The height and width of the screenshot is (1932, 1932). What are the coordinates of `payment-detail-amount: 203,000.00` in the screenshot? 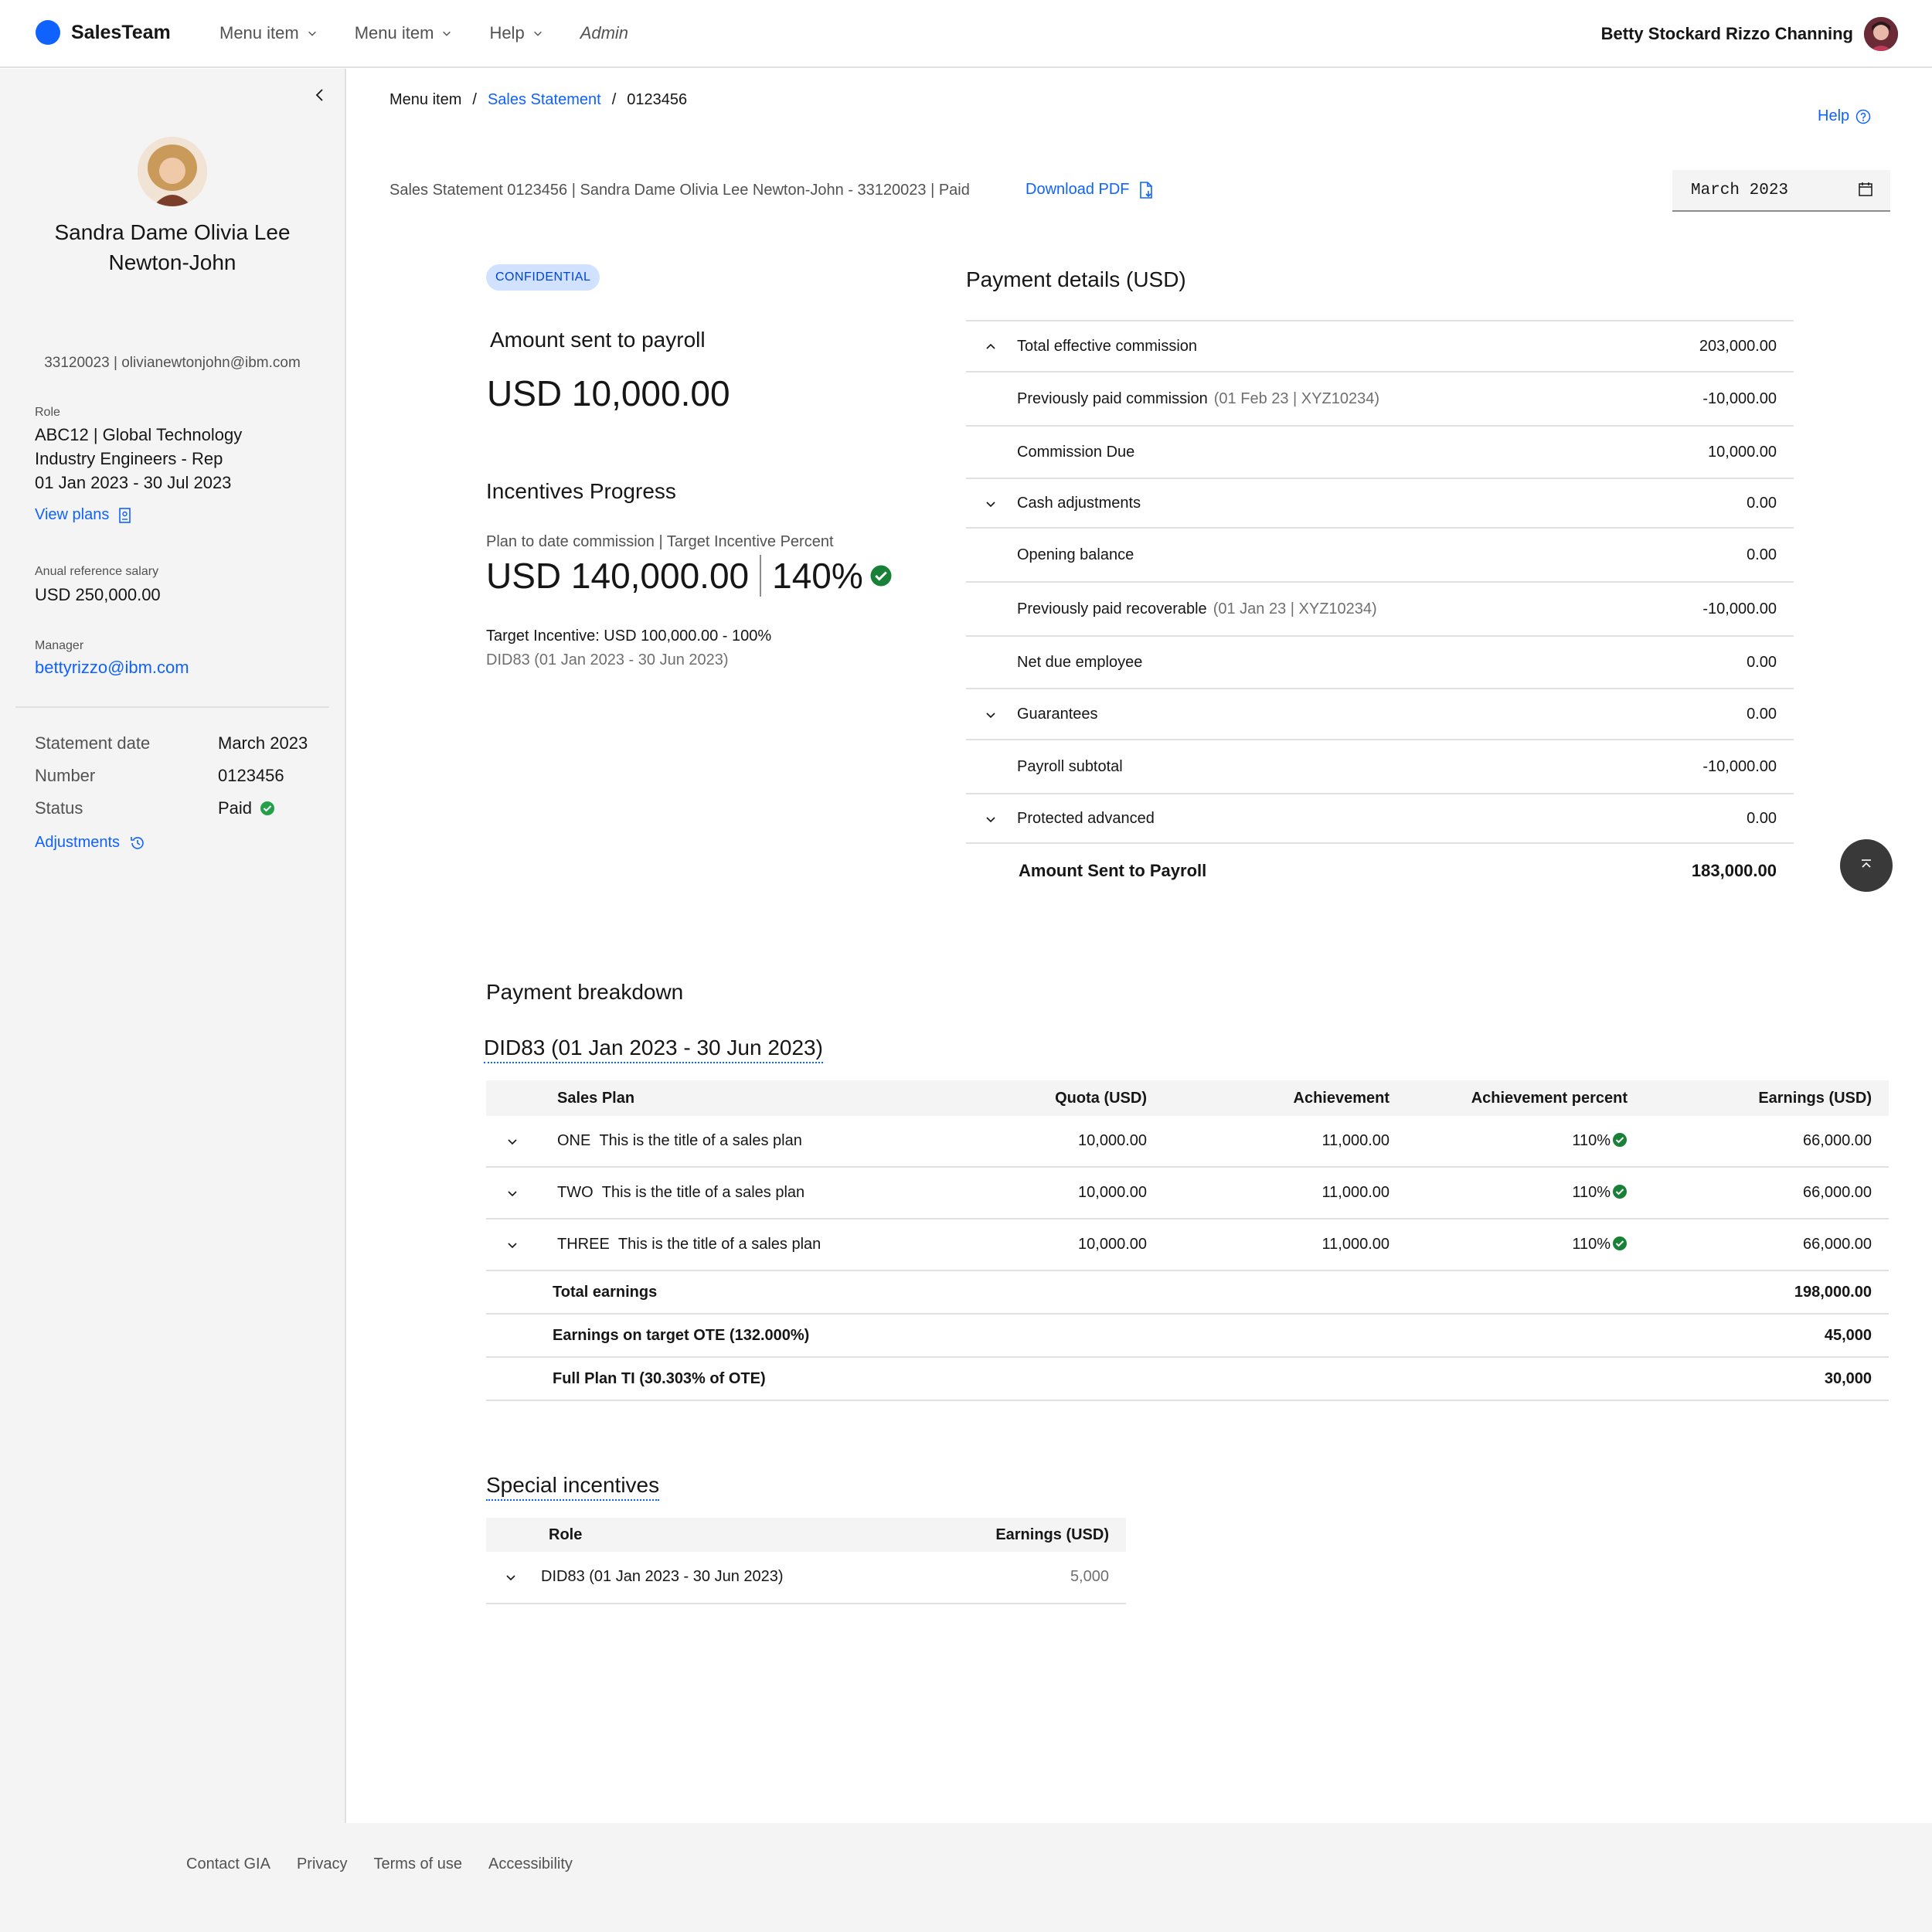 It's located at (1738, 346).